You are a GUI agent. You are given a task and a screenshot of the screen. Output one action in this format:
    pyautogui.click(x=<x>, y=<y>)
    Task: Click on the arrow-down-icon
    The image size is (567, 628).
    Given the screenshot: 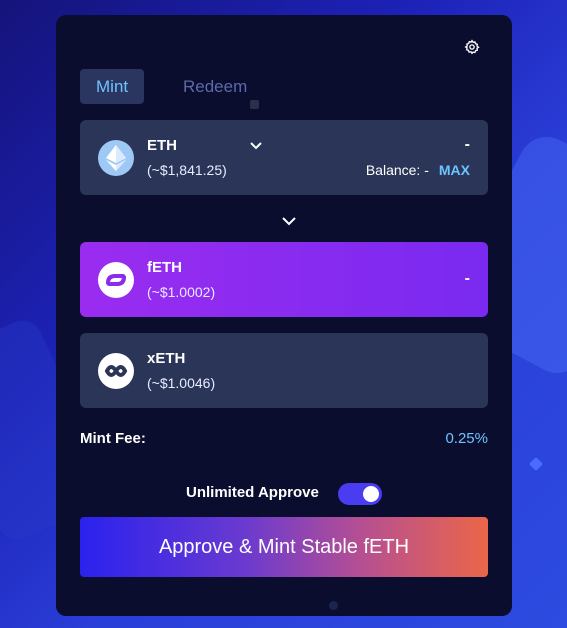 What is the action you would take?
    pyautogui.click(x=289, y=221)
    